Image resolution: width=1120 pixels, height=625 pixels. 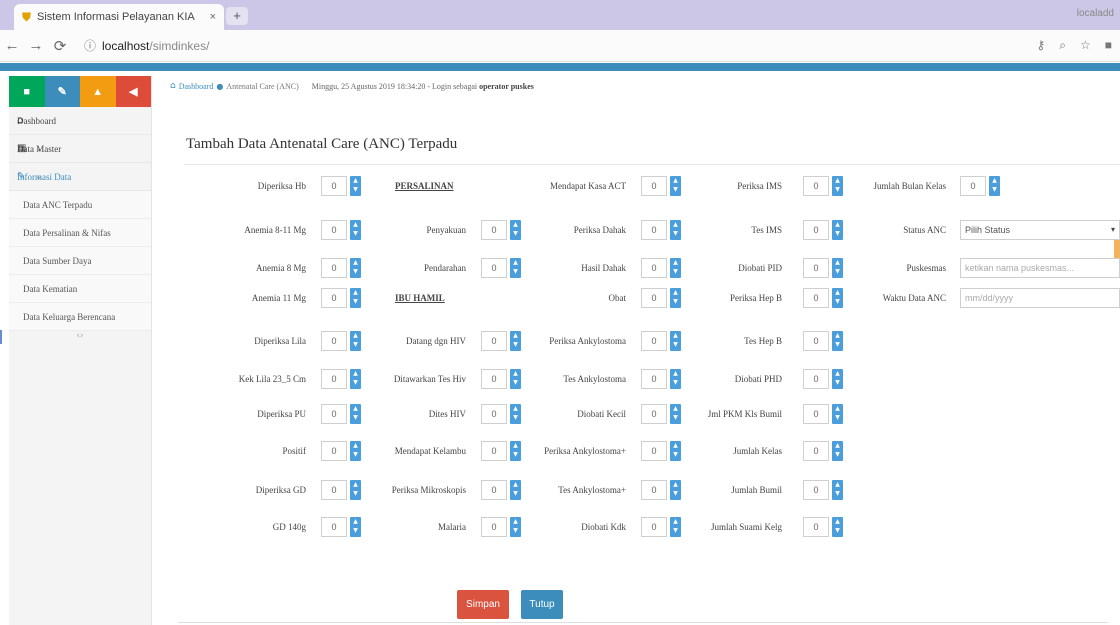 I want to click on col3-field-1-stepper-icon: ▲ ▼, so click(x=675, y=230).